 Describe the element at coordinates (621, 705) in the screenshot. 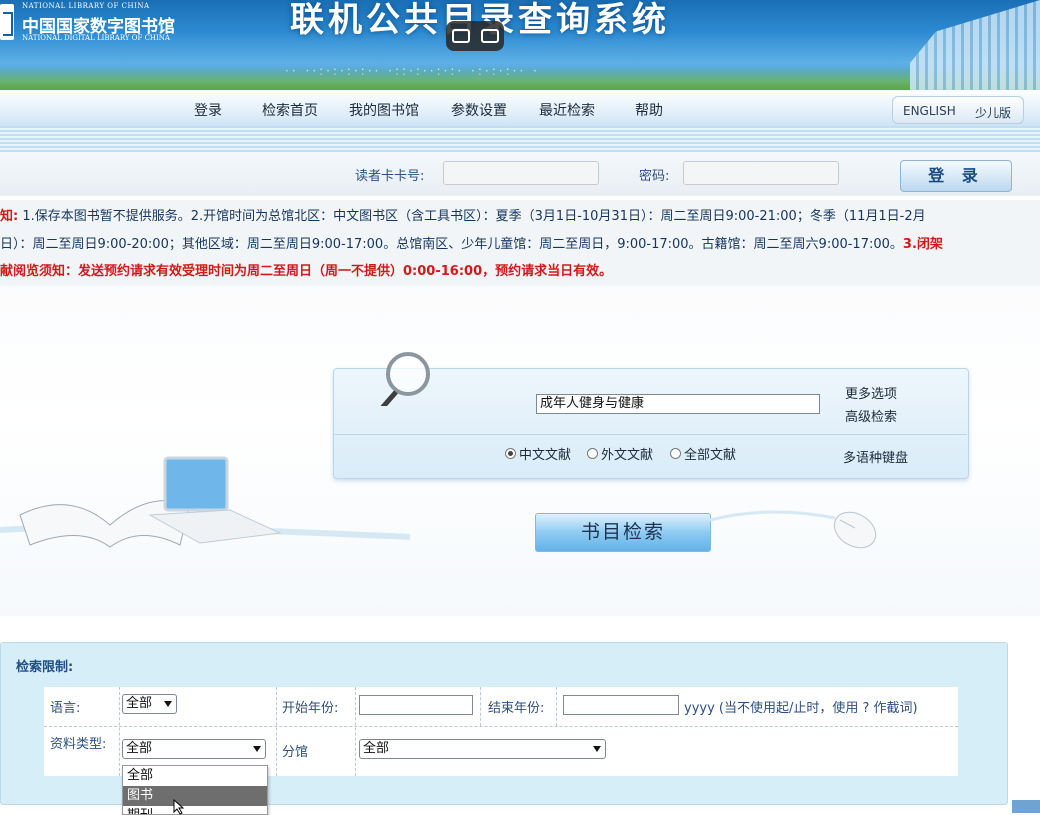

I see `end-year-input` at that location.